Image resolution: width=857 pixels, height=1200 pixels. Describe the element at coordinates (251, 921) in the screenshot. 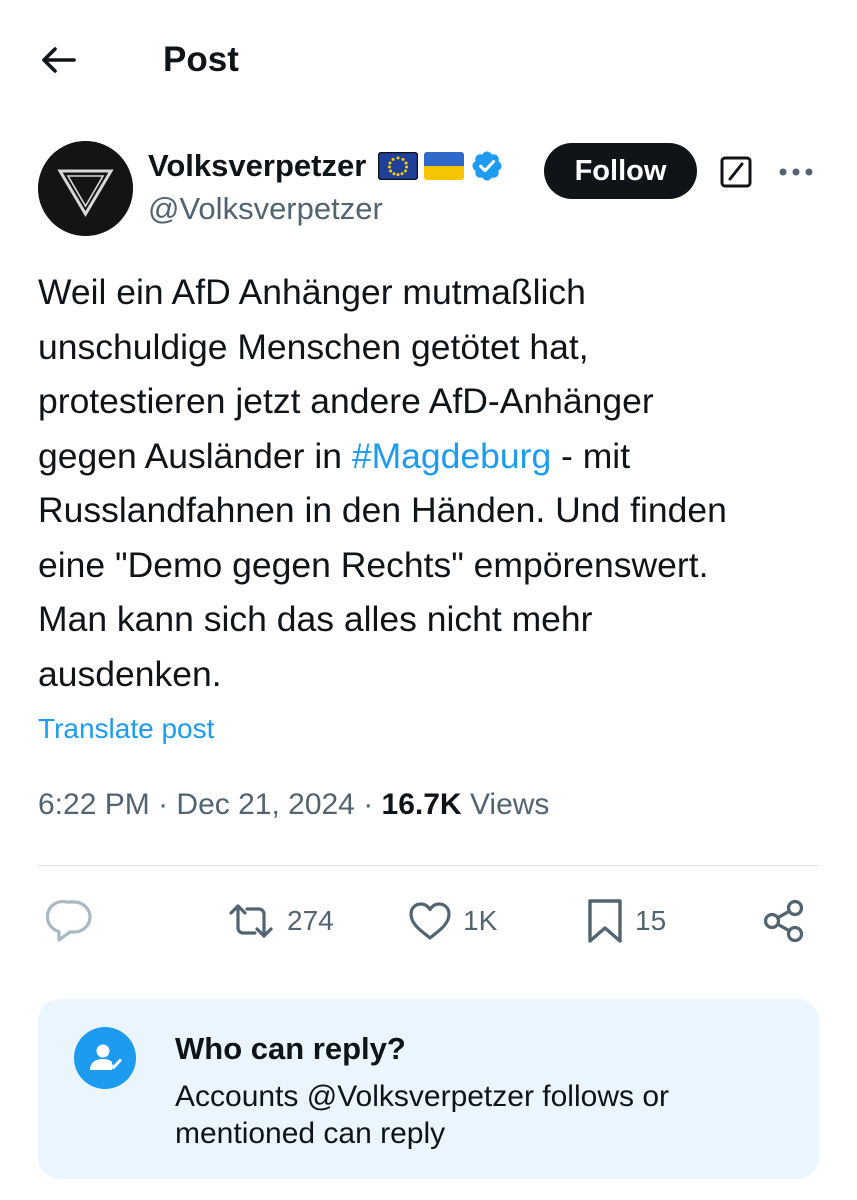

I see `repost-icon` at that location.